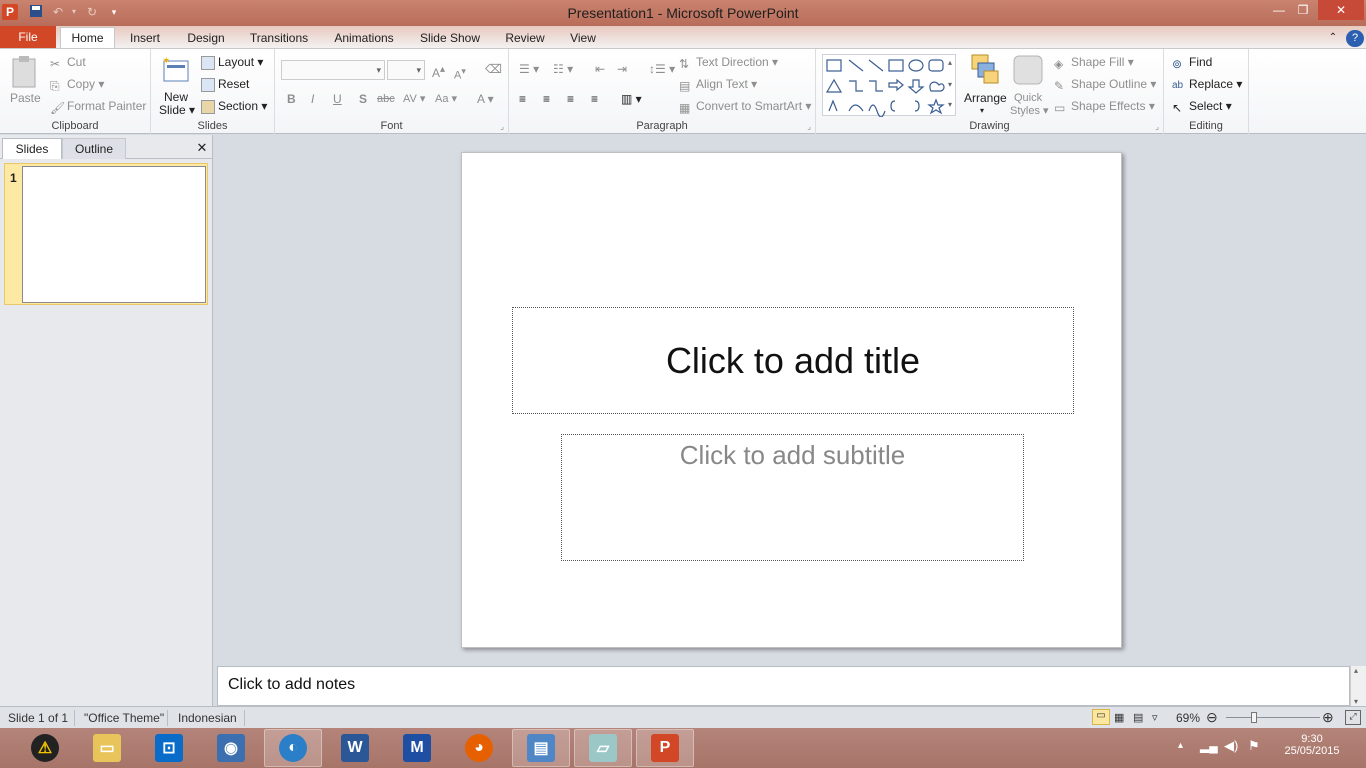  What do you see at coordinates (1356, 701) in the screenshot?
I see `scroll-down-icon: ▾` at bounding box center [1356, 701].